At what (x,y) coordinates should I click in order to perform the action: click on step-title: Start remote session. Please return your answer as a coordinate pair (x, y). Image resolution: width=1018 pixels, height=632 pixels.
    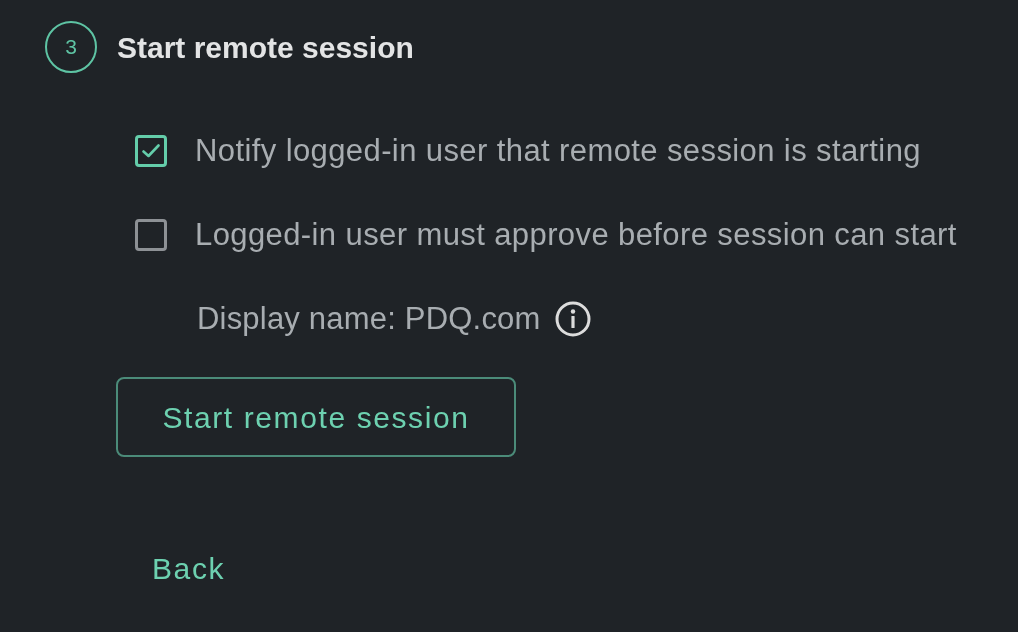
    Looking at the image, I should click on (265, 47).